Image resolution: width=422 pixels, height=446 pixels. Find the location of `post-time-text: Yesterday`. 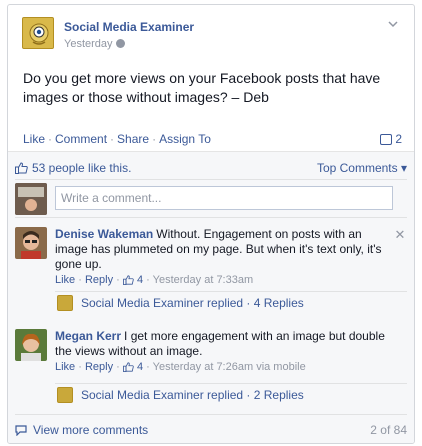

post-time-text: Yesterday is located at coordinates (88, 44).